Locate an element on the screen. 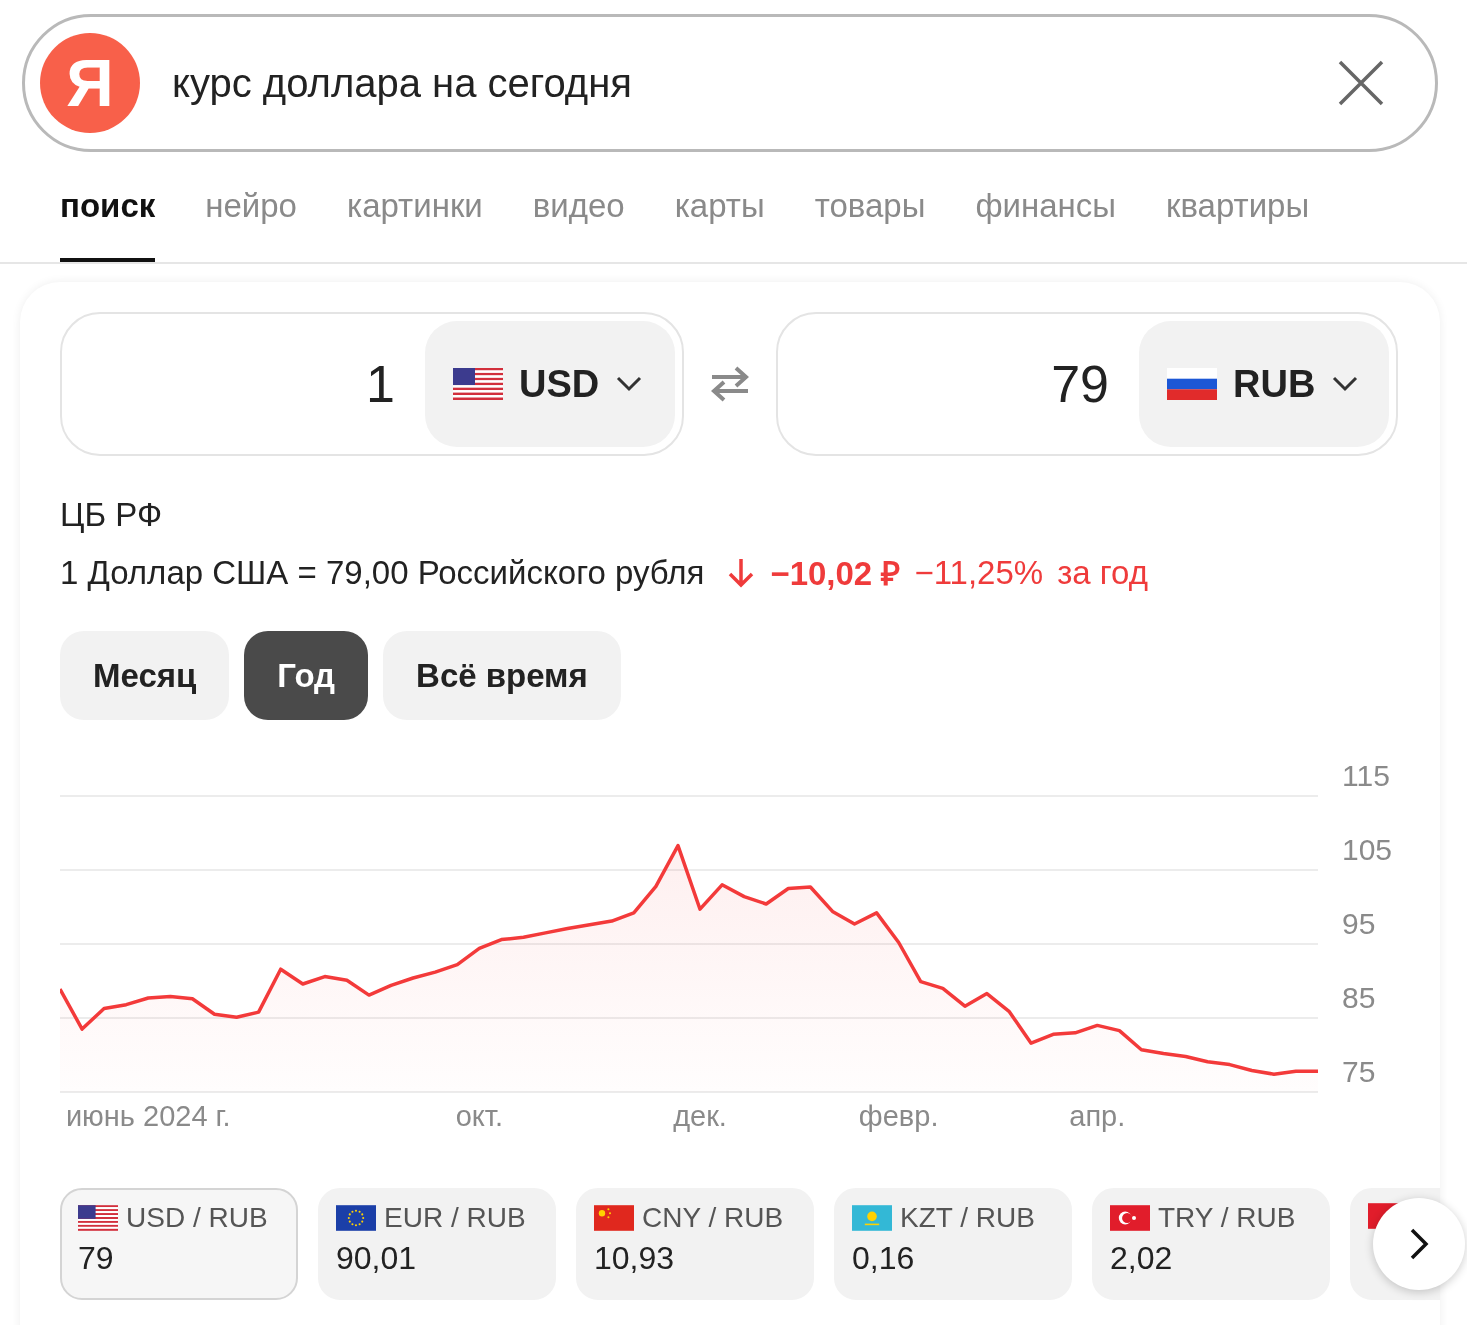 The height and width of the screenshot is (1325, 1467). period-button: Месяц is located at coordinates (145, 675).